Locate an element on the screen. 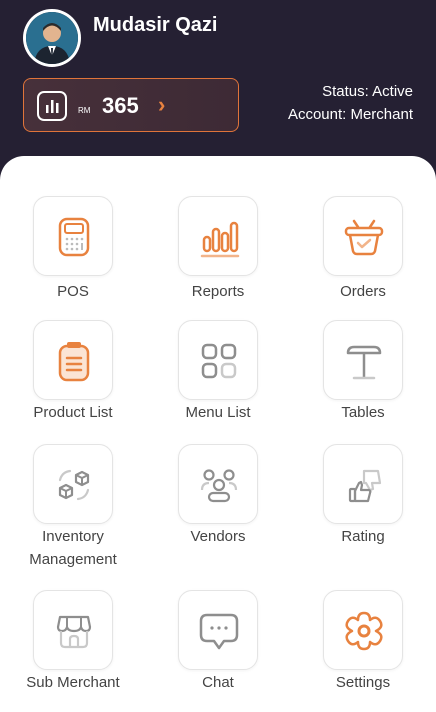 The image size is (436, 712). orders-tile is located at coordinates (363, 236).